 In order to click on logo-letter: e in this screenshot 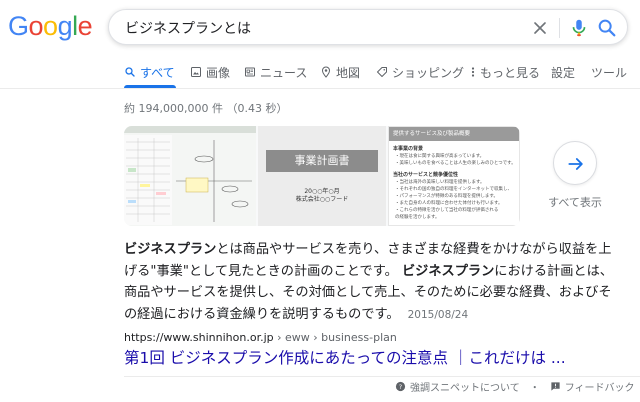, I will do `click(85, 26)`.